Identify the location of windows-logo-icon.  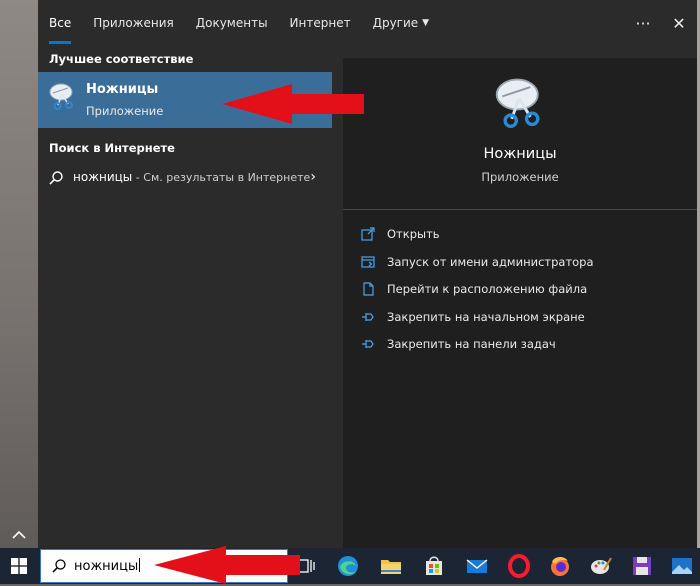
(19, 566).